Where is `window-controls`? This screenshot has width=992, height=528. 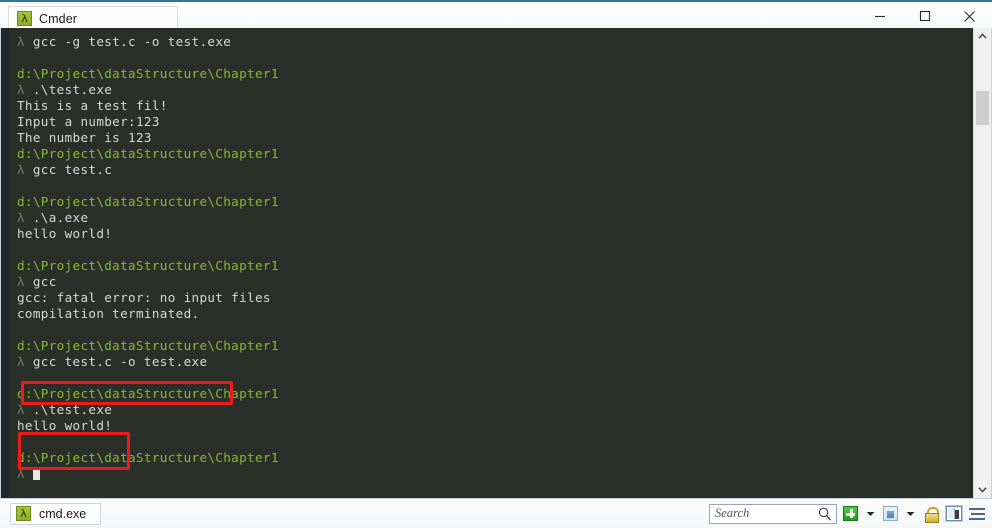
window-controls is located at coordinates (924, 16).